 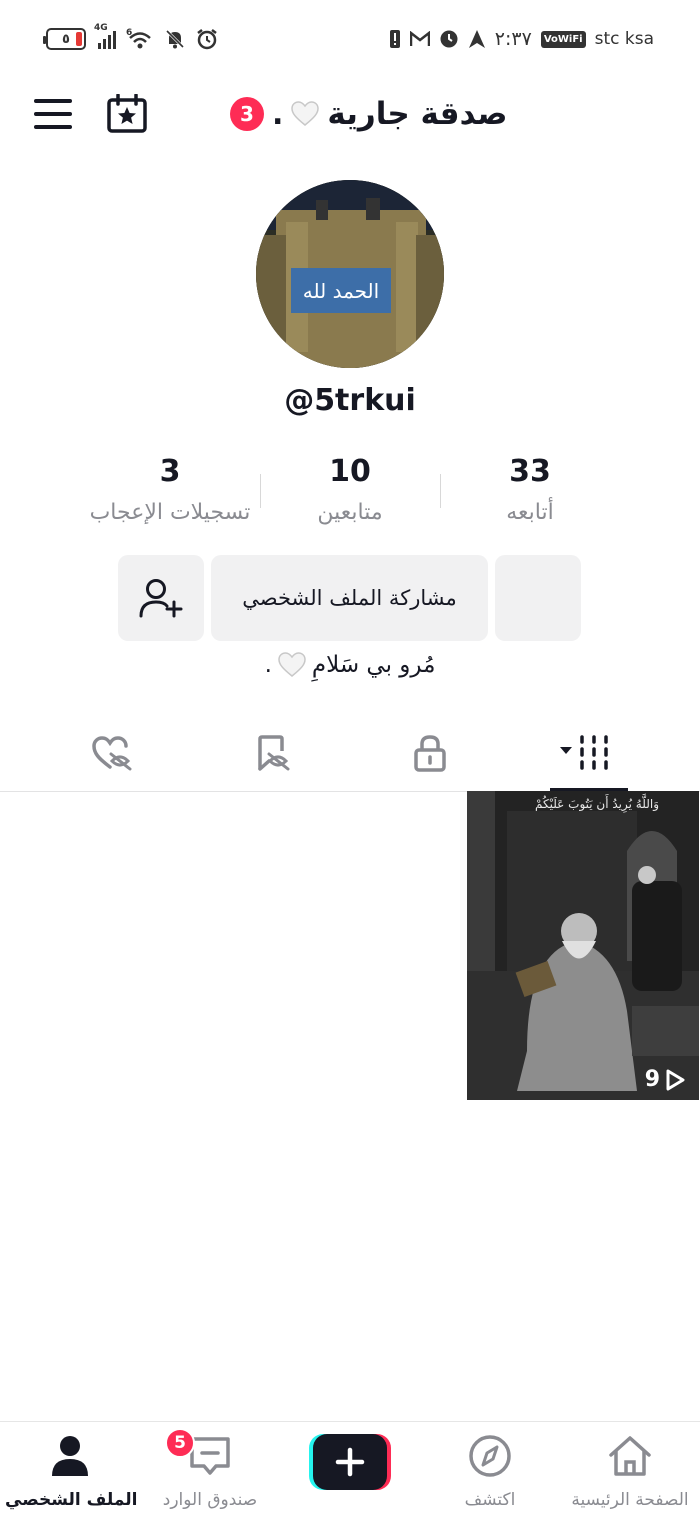 What do you see at coordinates (138, 38) in the screenshot?
I see `wifi-icon: 6` at bounding box center [138, 38].